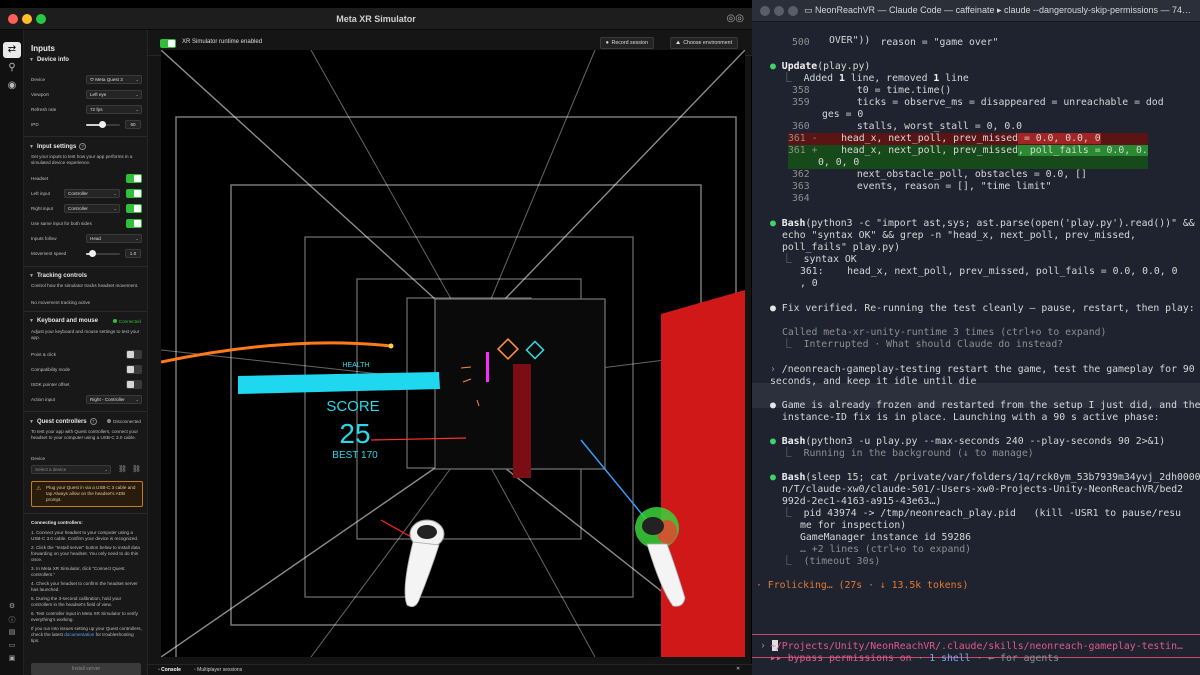  What do you see at coordinates (134, 193) in the screenshot?
I see `left-input-toggle` at bounding box center [134, 193].